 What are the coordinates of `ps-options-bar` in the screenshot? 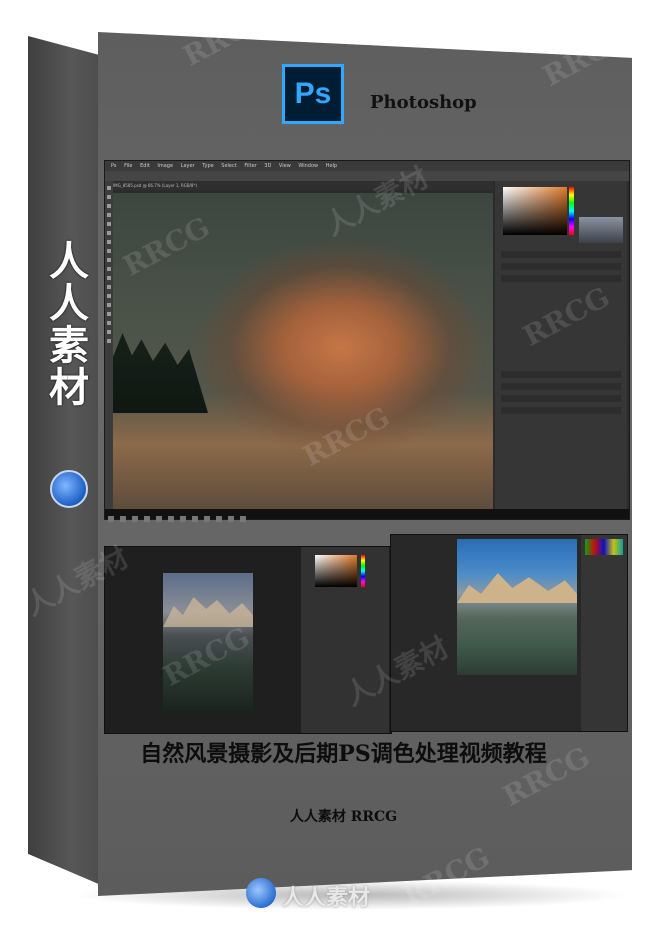 It's located at (367, 176).